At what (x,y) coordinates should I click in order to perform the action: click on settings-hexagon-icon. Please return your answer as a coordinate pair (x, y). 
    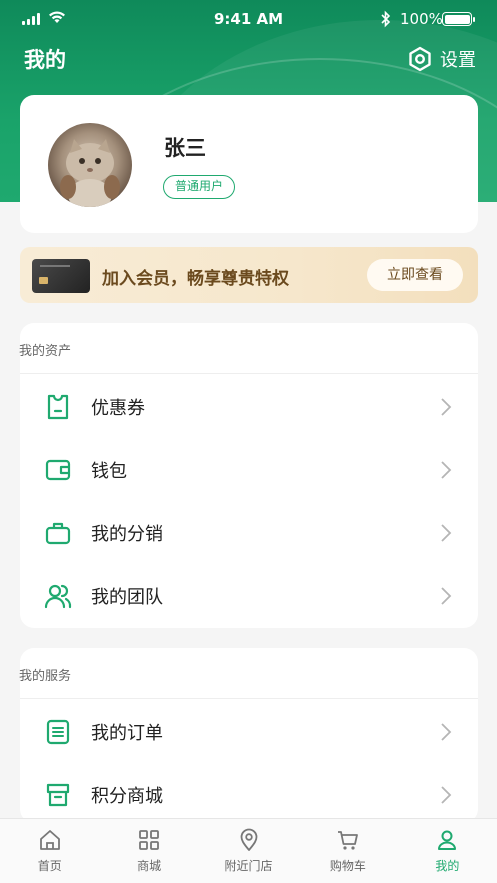
    Looking at the image, I should click on (420, 59).